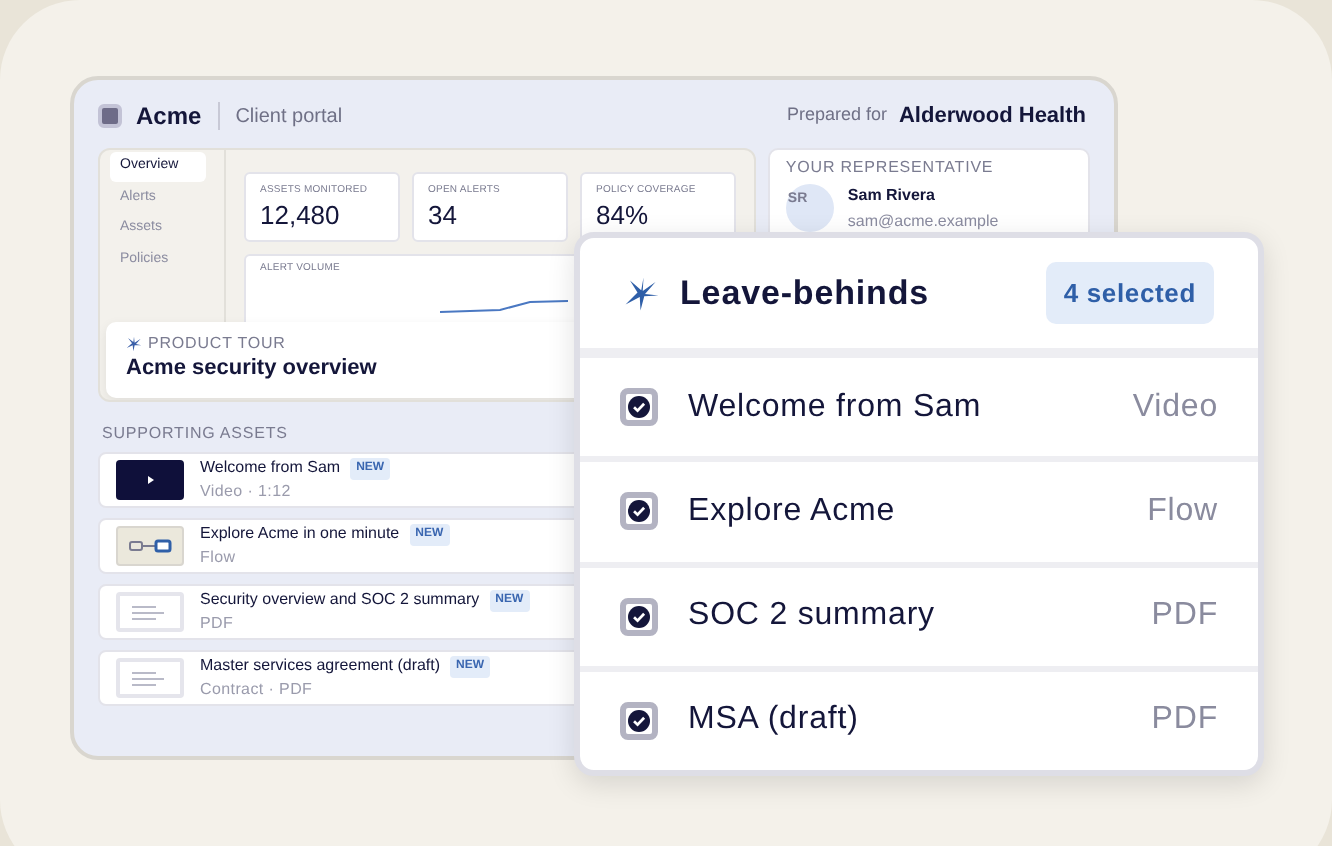  Describe the element at coordinates (623, 215) in the screenshot. I see `metric-value: 84%` at that location.